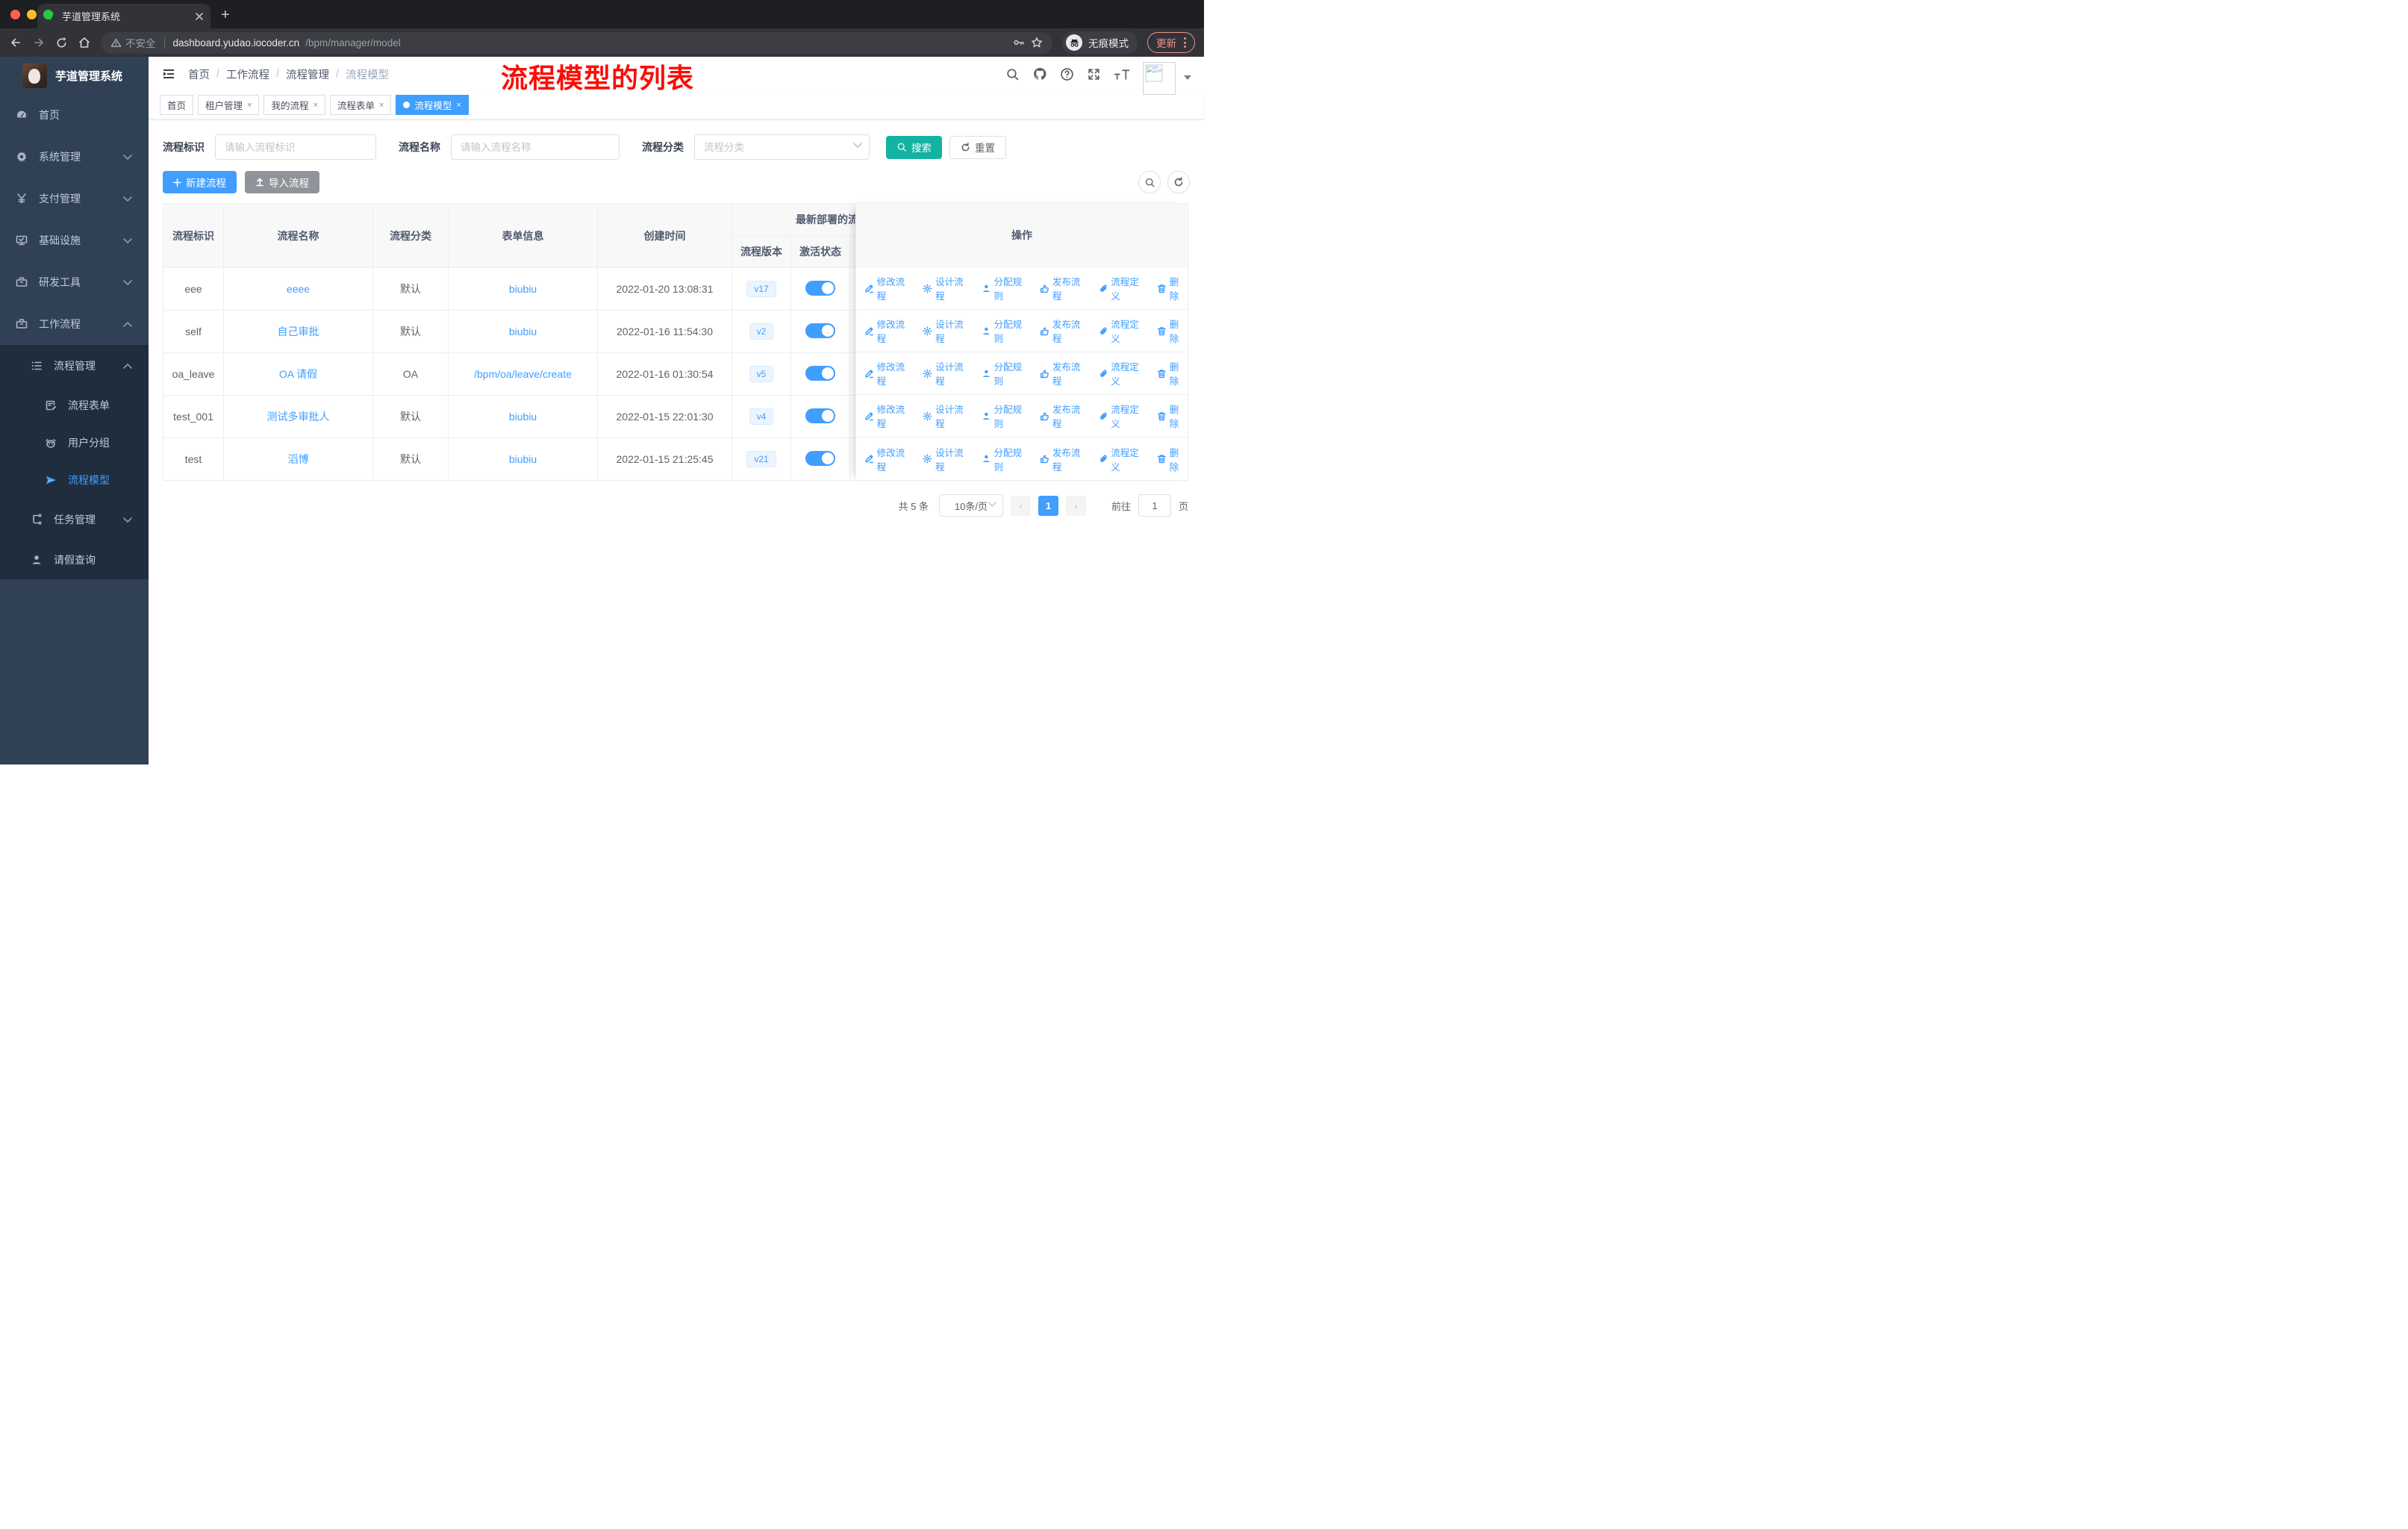 Image resolution: width=2408 pixels, height=1529 pixels. What do you see at coordinates (298, 374) in the screenshot?
I see `process-name-link: OA 请假` at bounding box center [298, 374].